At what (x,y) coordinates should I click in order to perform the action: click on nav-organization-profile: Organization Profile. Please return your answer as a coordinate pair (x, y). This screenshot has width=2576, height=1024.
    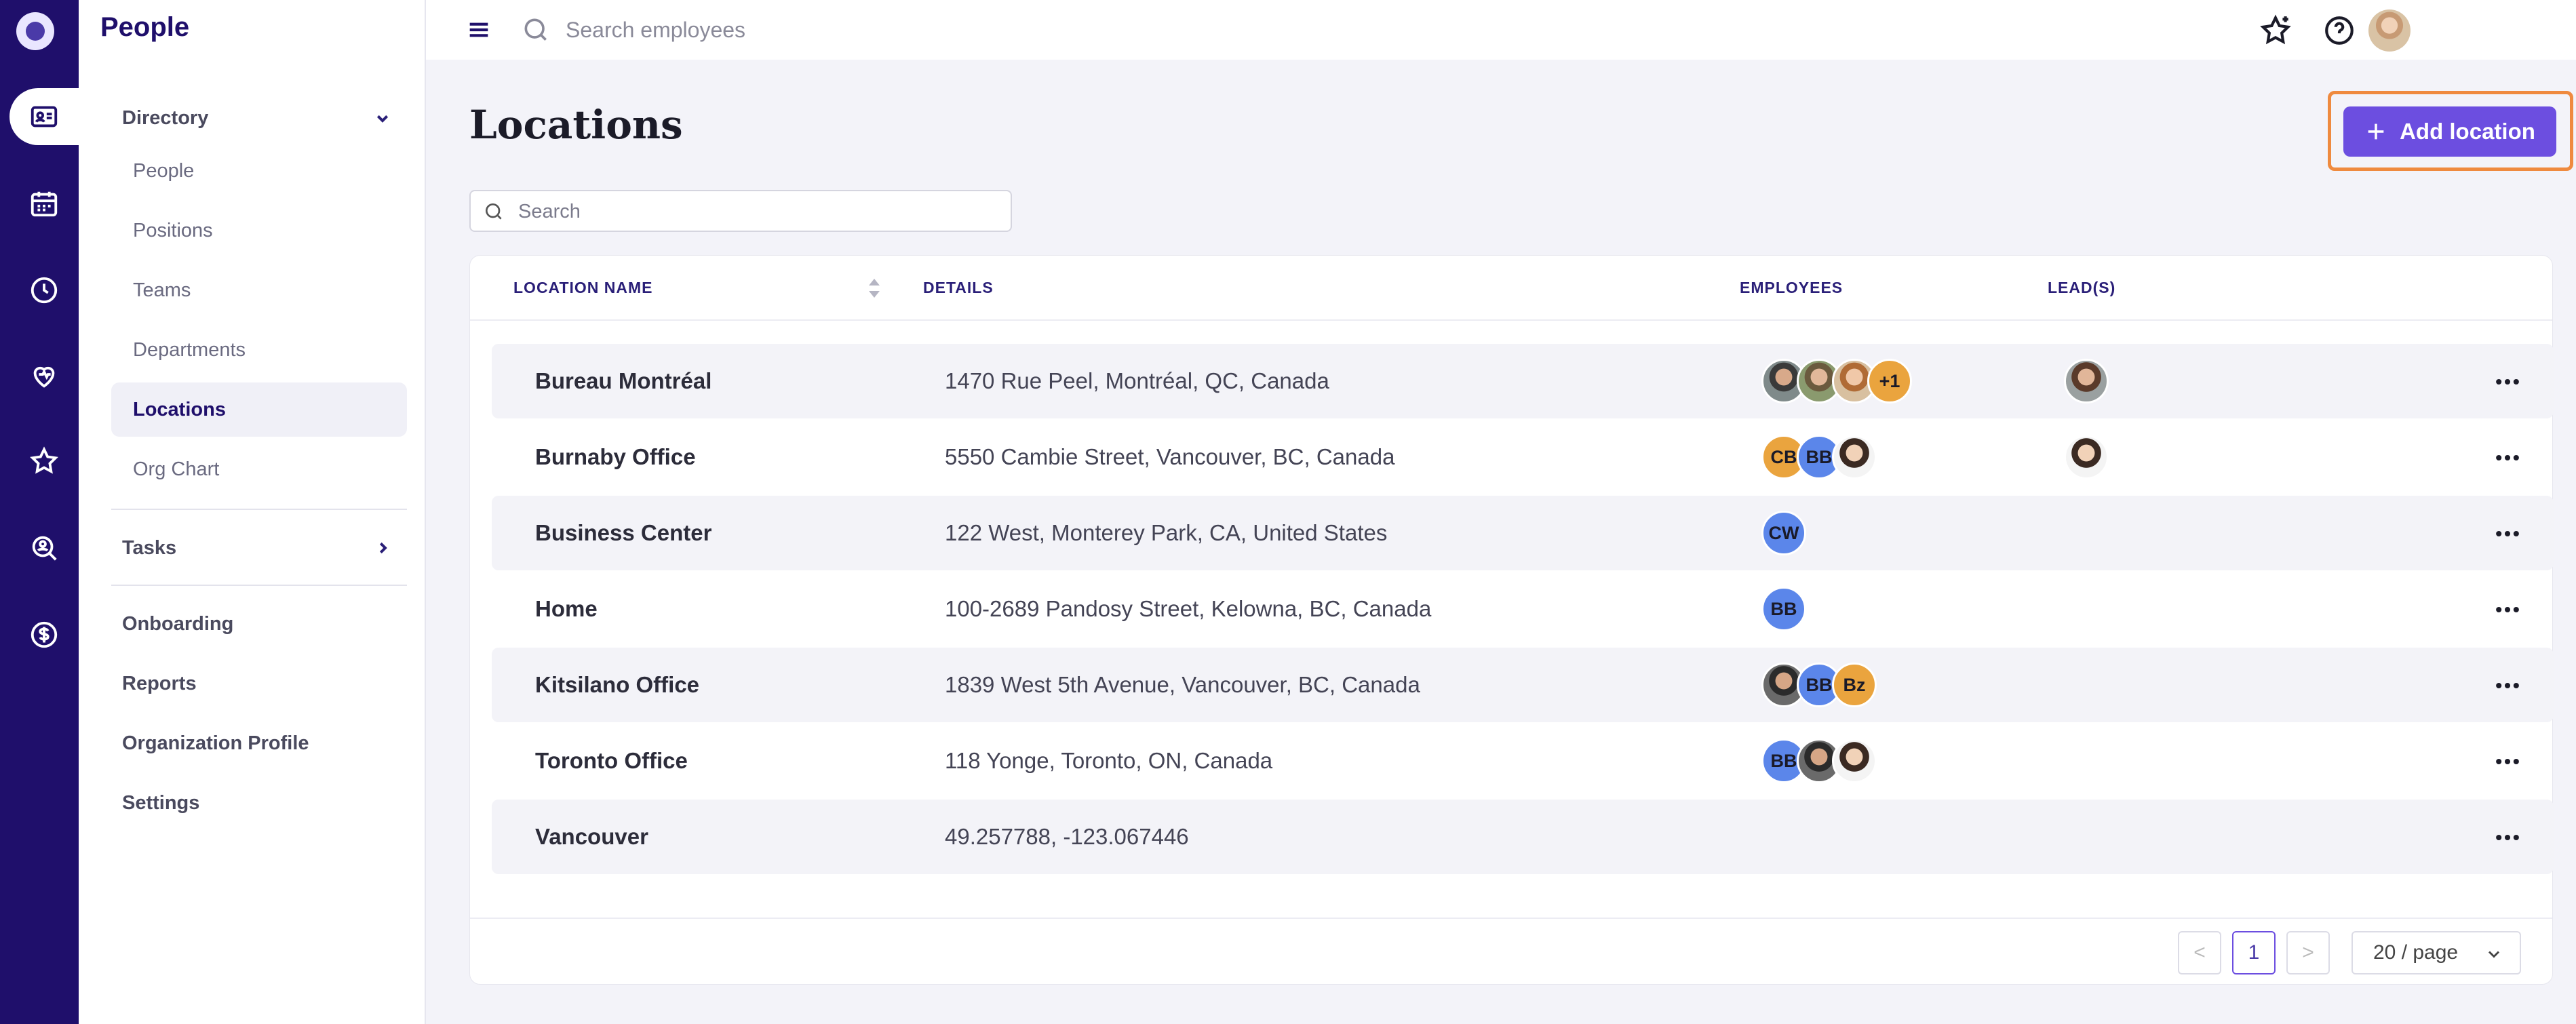
    Looking at the image, I should click on (259, 743).